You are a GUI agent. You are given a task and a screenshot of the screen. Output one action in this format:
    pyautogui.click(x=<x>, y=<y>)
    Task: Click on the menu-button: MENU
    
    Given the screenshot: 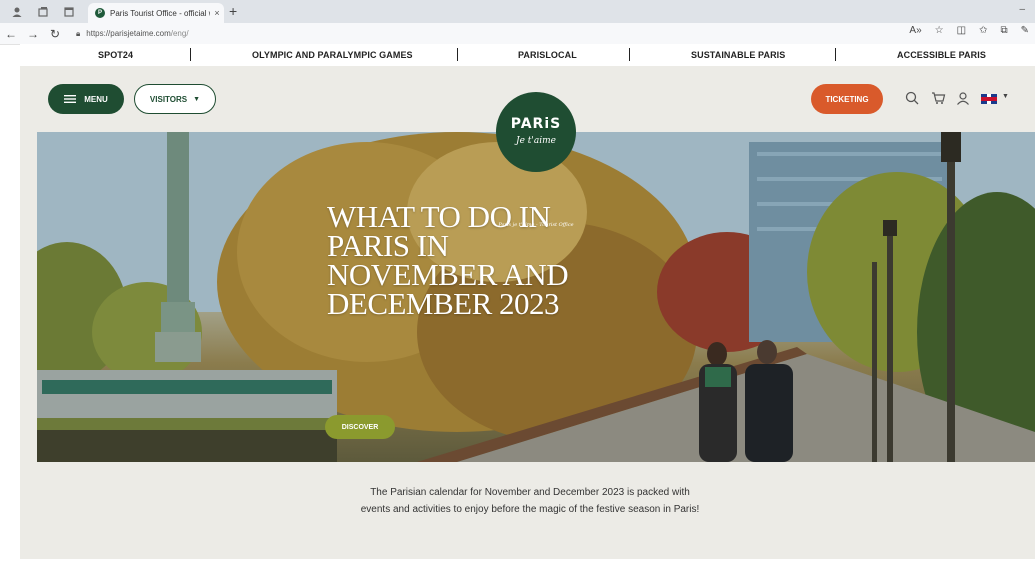 What is the action you would take?
    pyautogui.click(x=86, y=99)
    